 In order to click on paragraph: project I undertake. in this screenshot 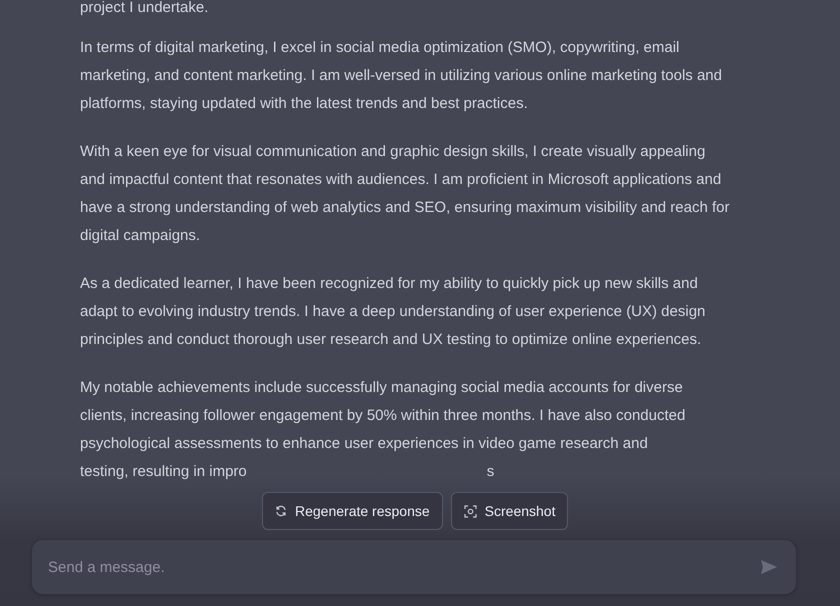, I will do `click(145, 8)`.